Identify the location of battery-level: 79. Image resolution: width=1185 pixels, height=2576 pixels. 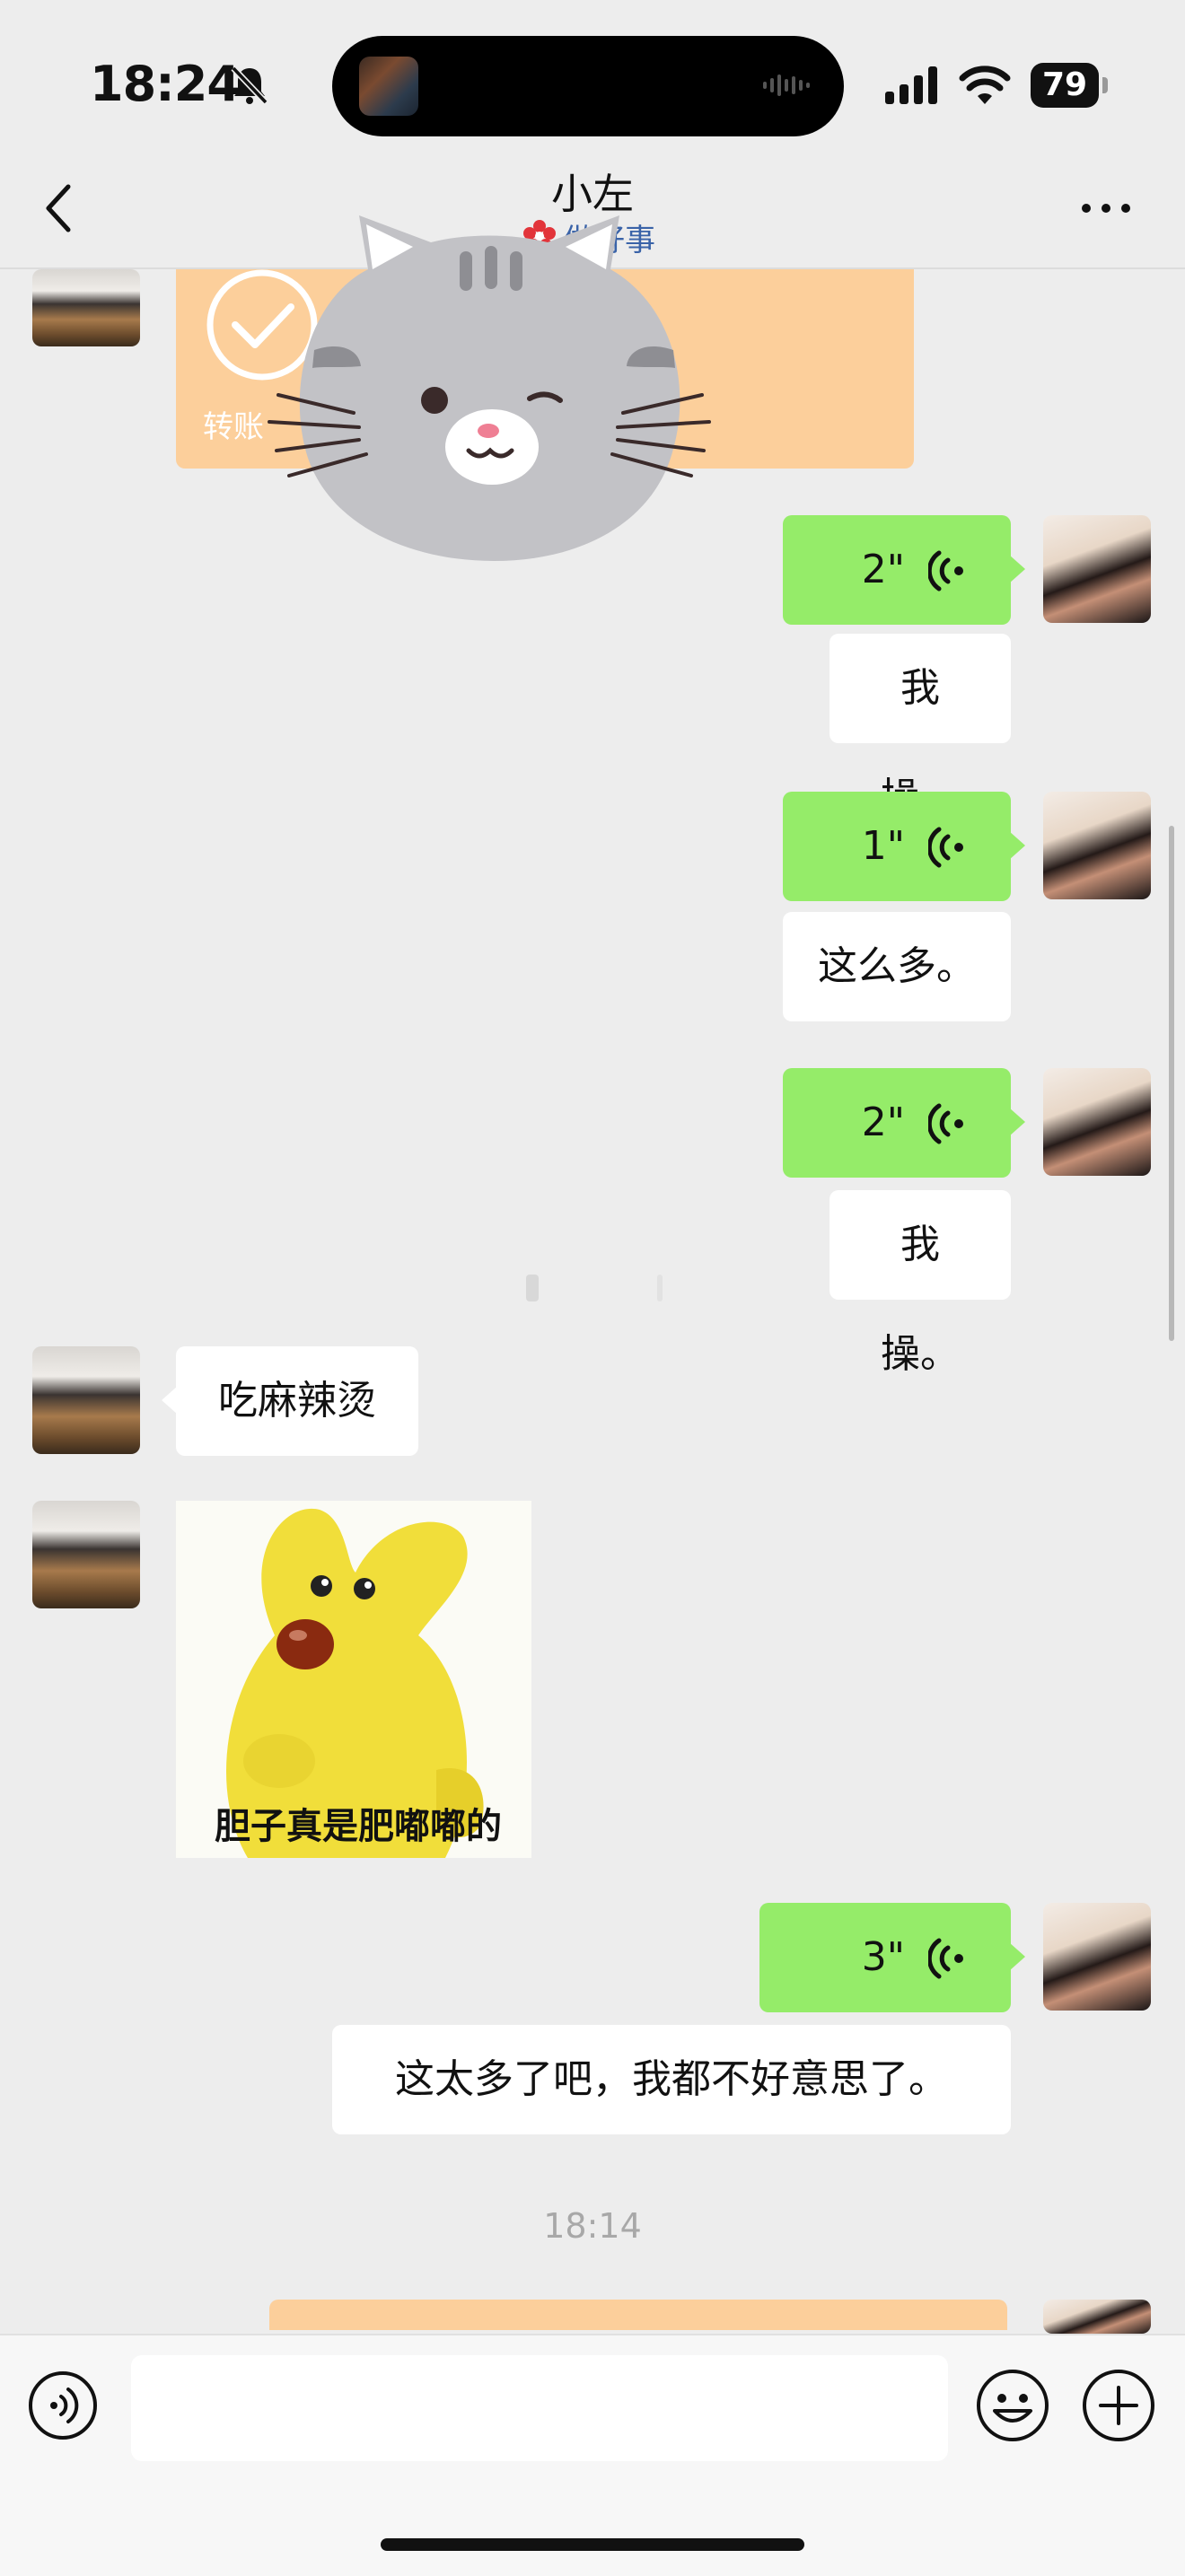
(1065, 85).